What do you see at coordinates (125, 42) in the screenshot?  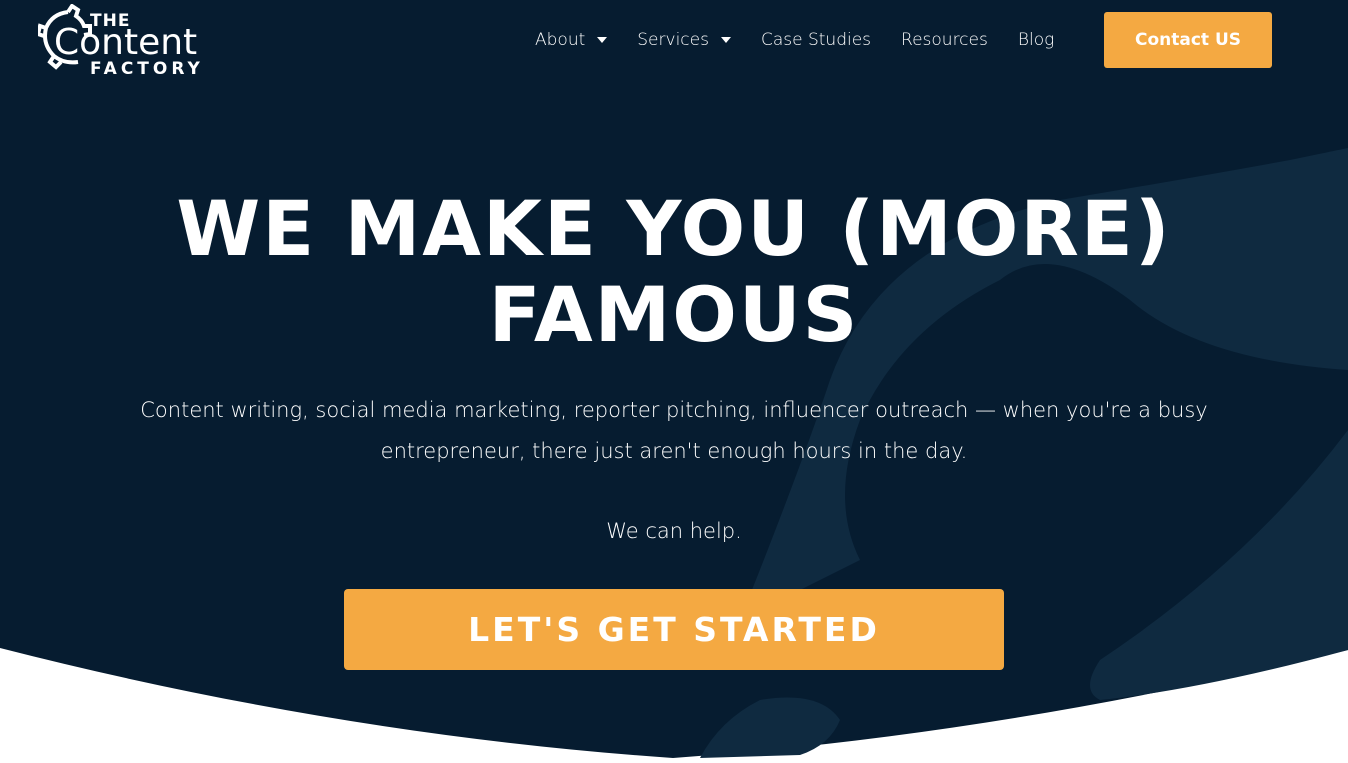 I see `logo-line2: Content` at bounding box center [125, 42].